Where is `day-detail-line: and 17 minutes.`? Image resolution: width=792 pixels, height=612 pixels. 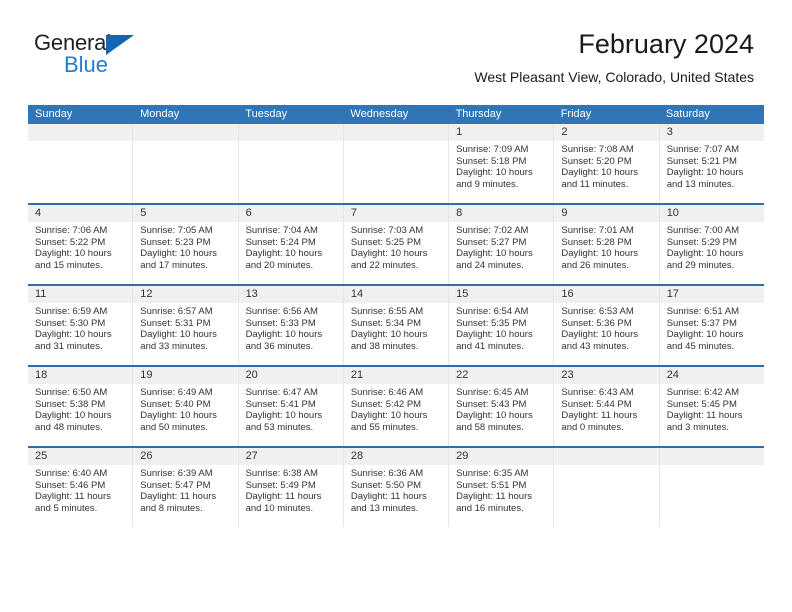 day-detail-line: and 17 minutes. is located at coordinates (174, 265).